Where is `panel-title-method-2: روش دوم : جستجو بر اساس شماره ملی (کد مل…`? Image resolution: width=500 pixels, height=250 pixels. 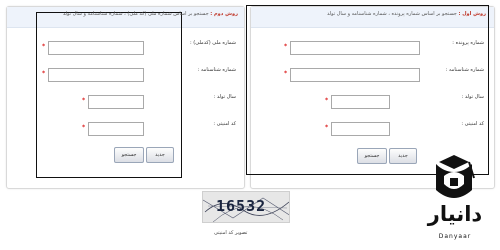 panel-title-method-2: روش دوم : جستجو بر اساس شماره ملی (کد مل… is located at coordinates (150, 14).